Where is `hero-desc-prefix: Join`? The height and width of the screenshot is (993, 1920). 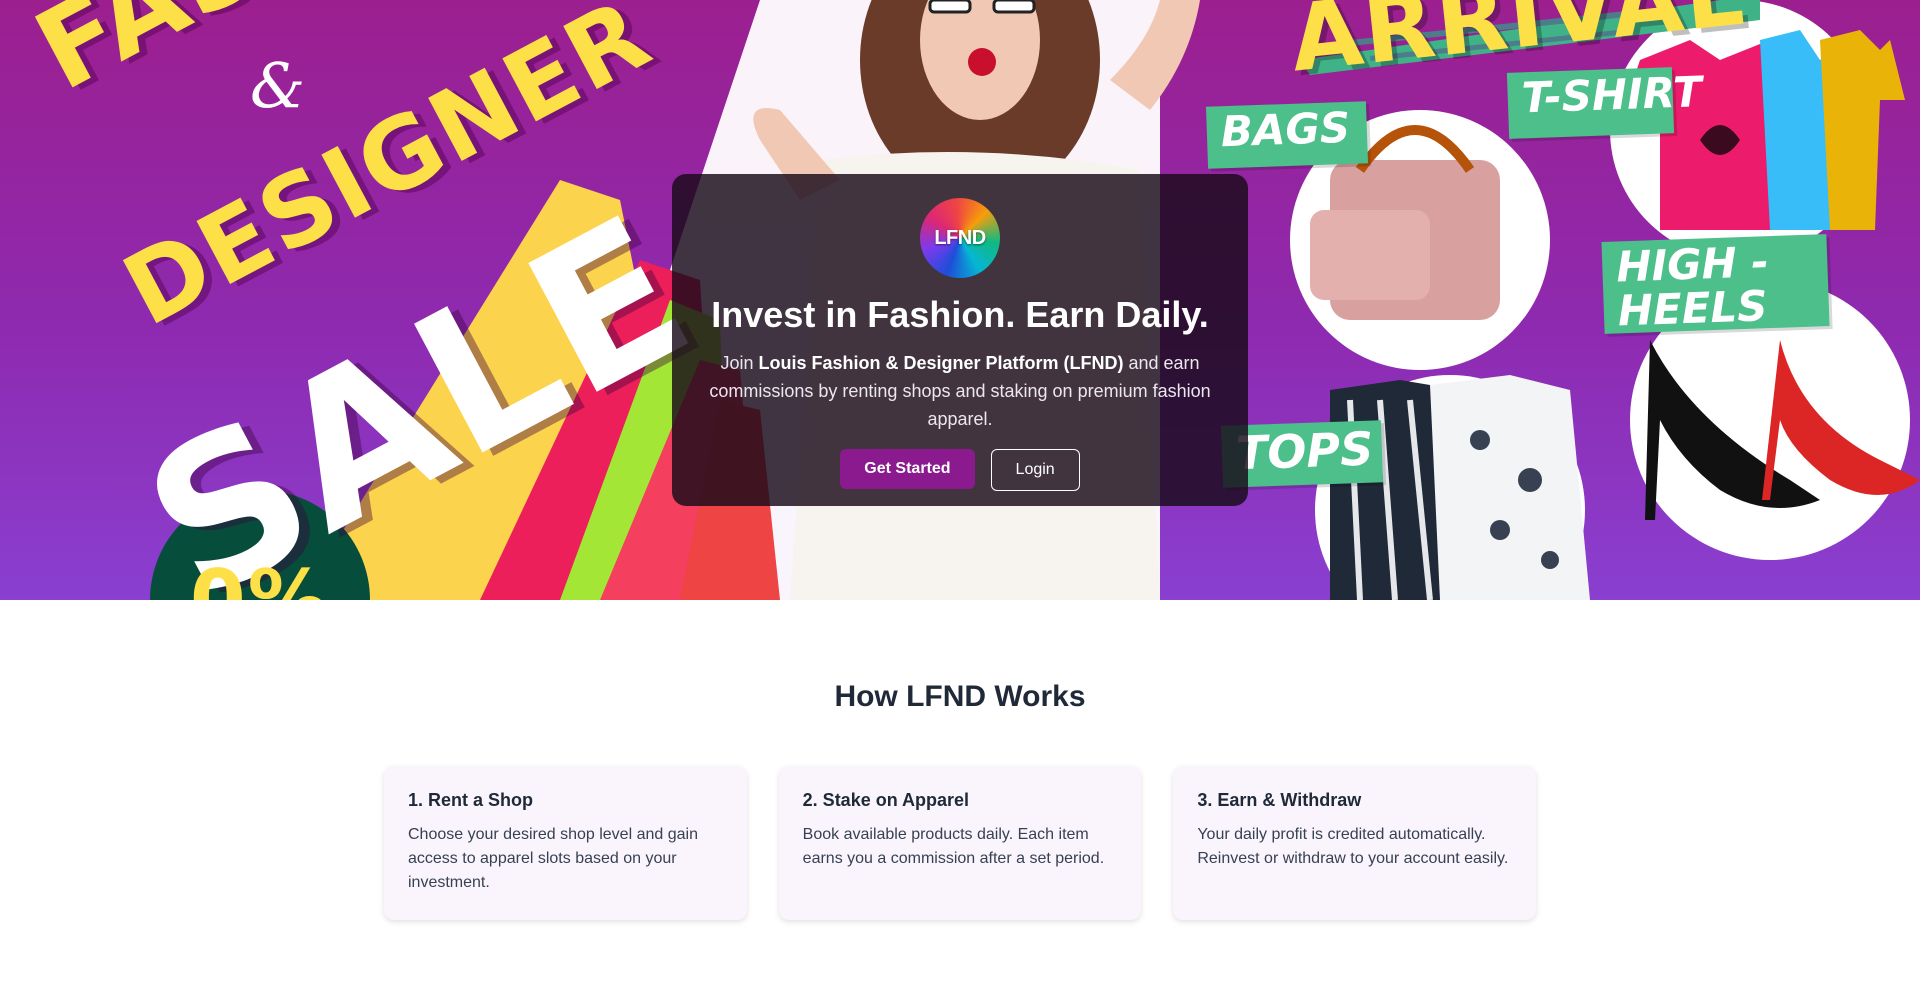
hero-desc-prefix: Join is located at coordinates (739, 363).